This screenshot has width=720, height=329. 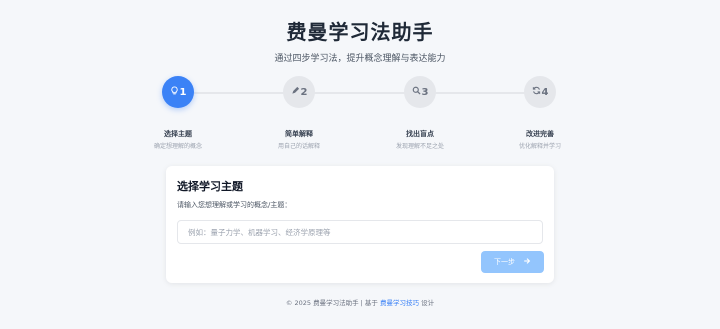 I want to click on step-circle-1: 1, so click(x=178, y=92).